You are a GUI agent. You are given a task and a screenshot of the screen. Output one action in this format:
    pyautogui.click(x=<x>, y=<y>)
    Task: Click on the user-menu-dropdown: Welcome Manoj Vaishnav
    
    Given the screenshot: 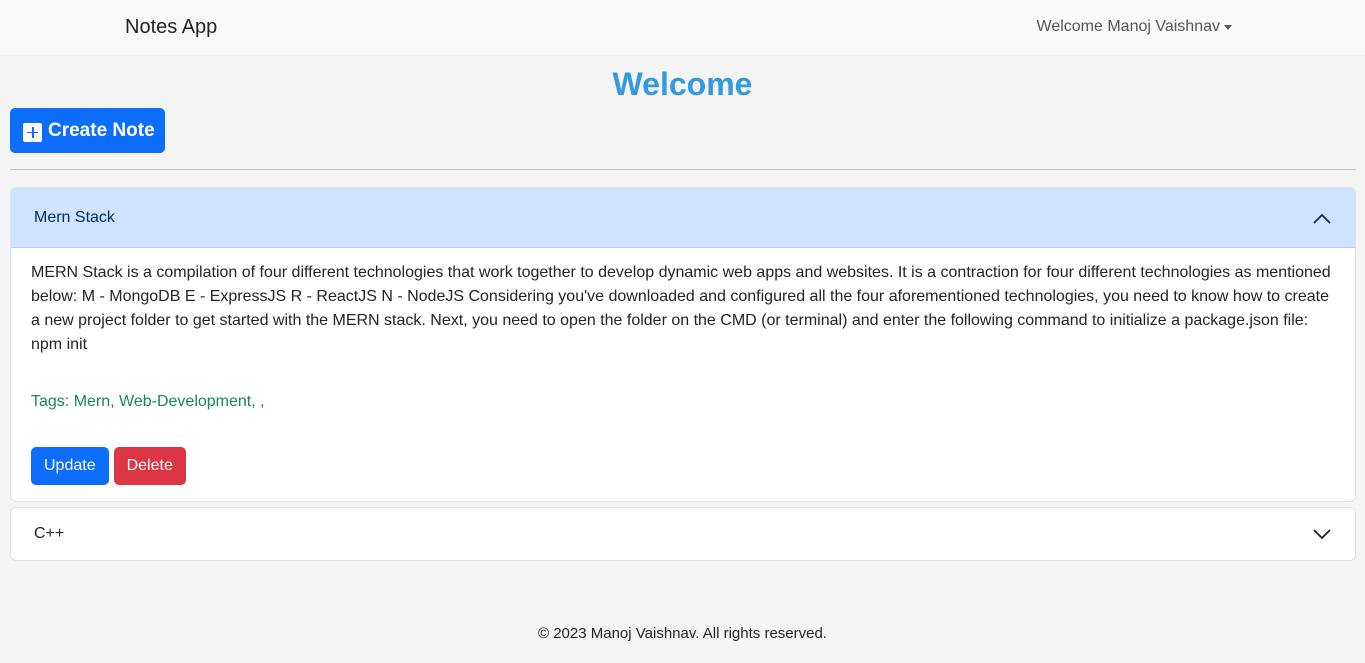 What is the action you would take?
    pyautogui.click(x=1134, y=27)
    